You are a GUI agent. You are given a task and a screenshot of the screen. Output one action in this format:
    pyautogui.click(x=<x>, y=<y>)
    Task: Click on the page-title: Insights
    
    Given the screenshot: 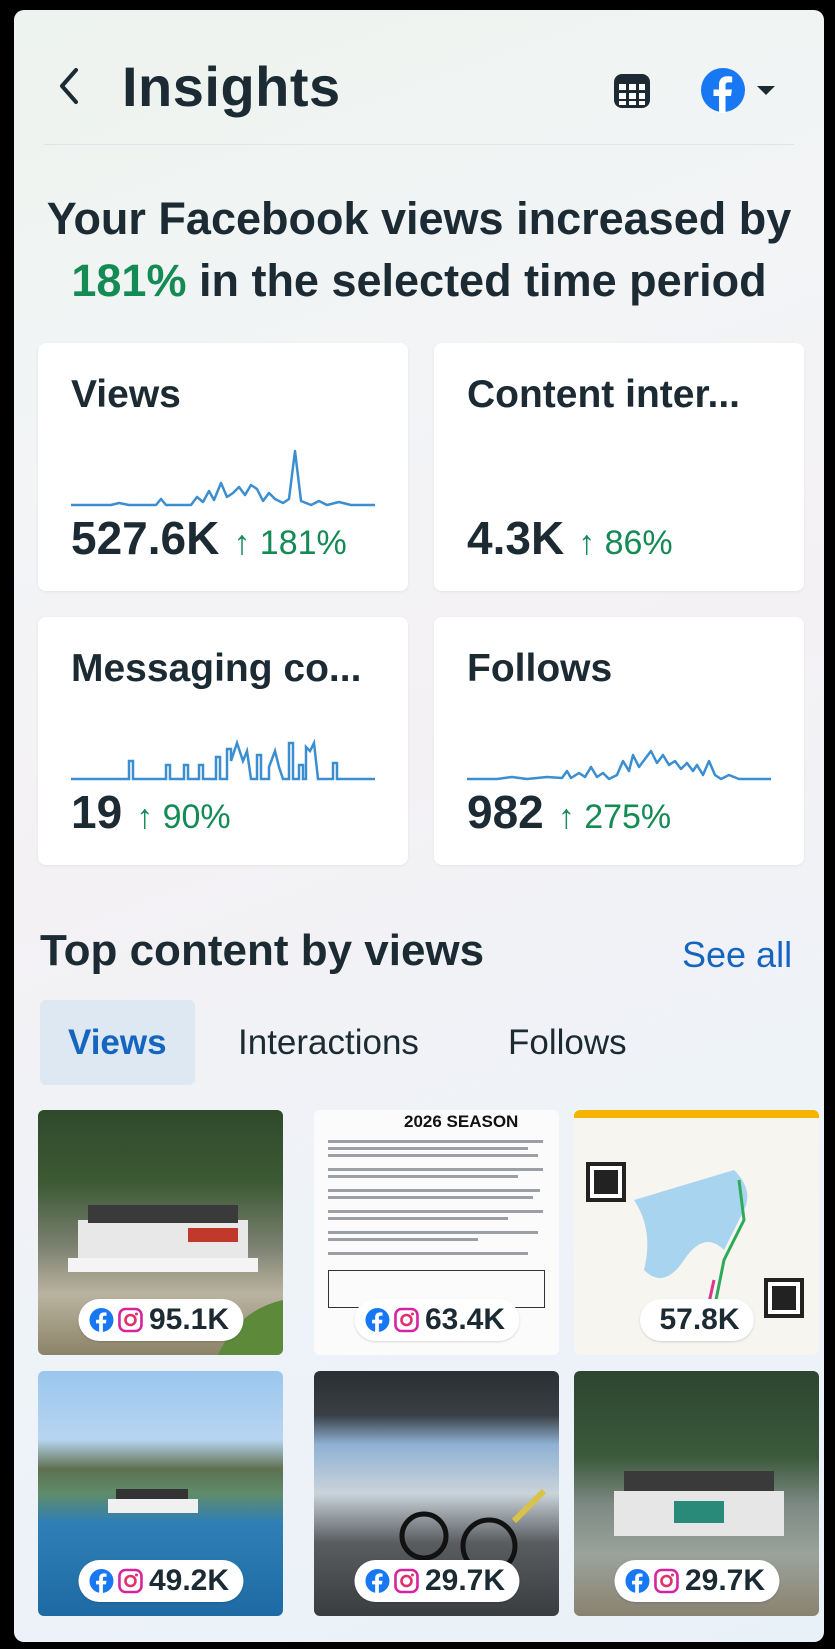 What is the action you would take?
    pyautogui.click(x=231, y=86)
    